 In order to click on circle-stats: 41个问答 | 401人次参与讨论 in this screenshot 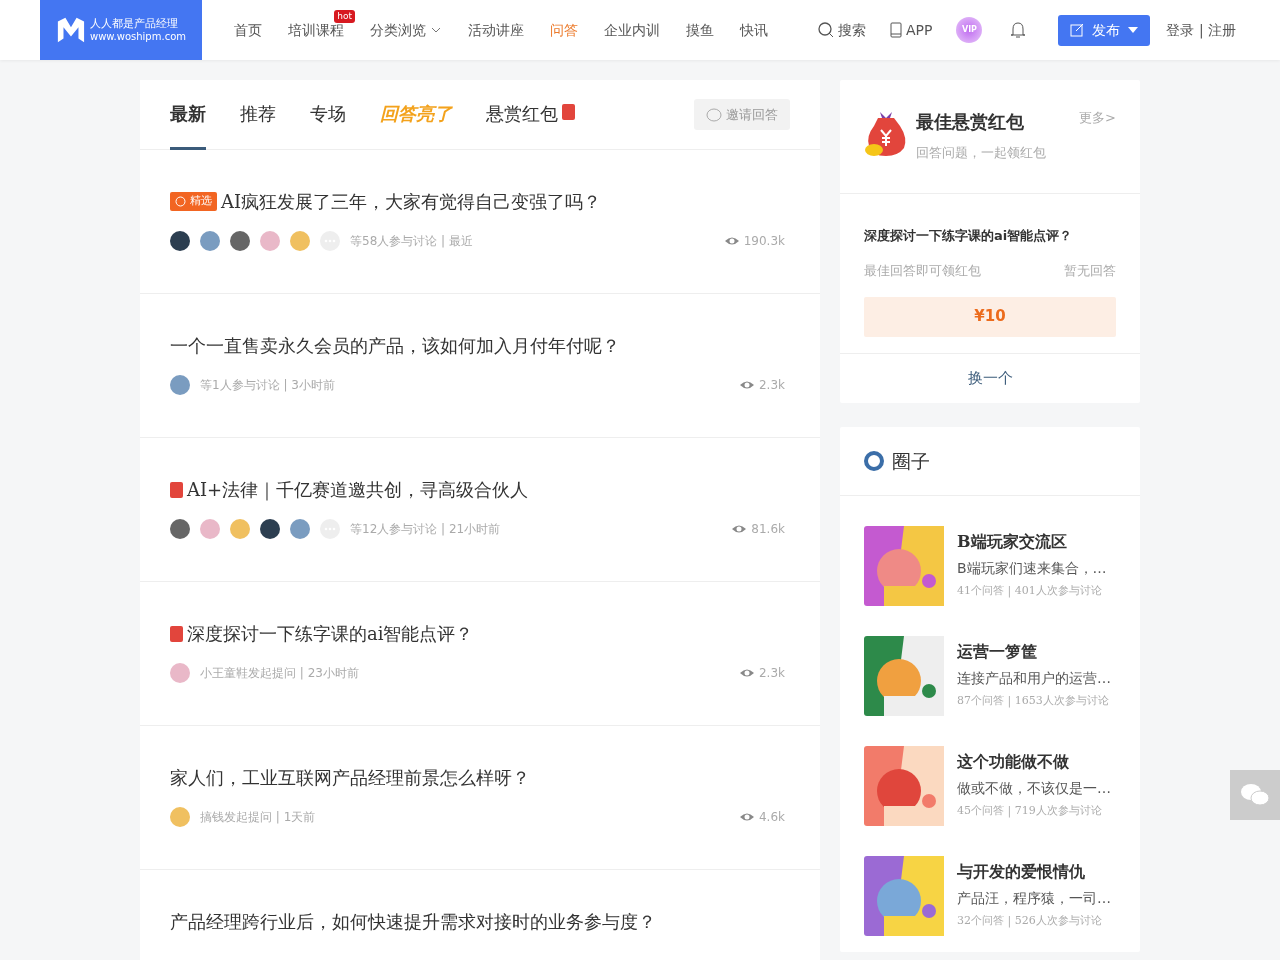, I will do `click(1030, 591)`.